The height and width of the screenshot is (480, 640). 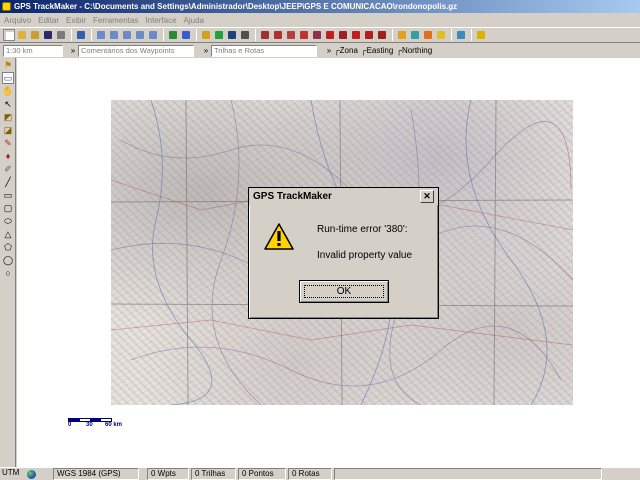 What do you see at coordinates (461, 35) in the screenshot?
I see `book-icon` at bounding box center [461, 35].